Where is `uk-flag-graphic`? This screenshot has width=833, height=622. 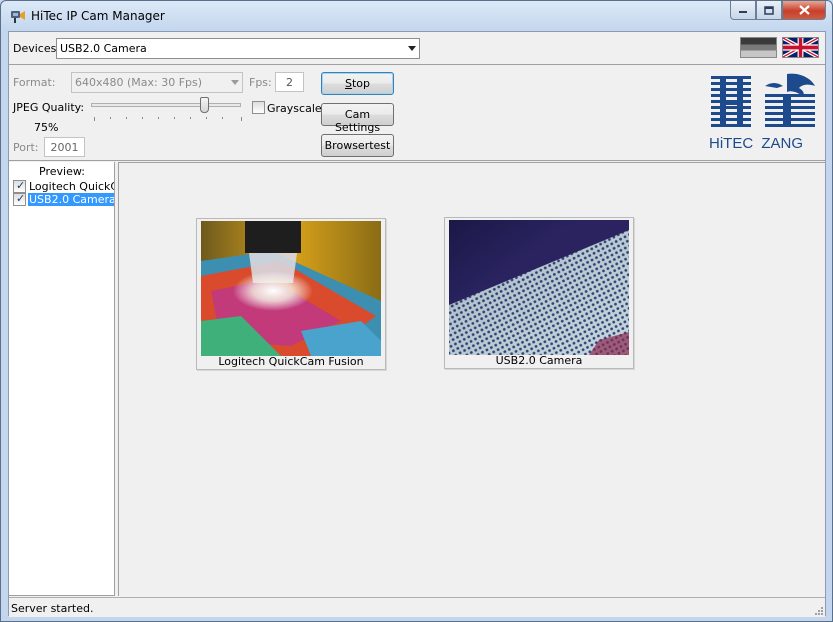
uk-flag-graphic is located at coordinates (800, 47).